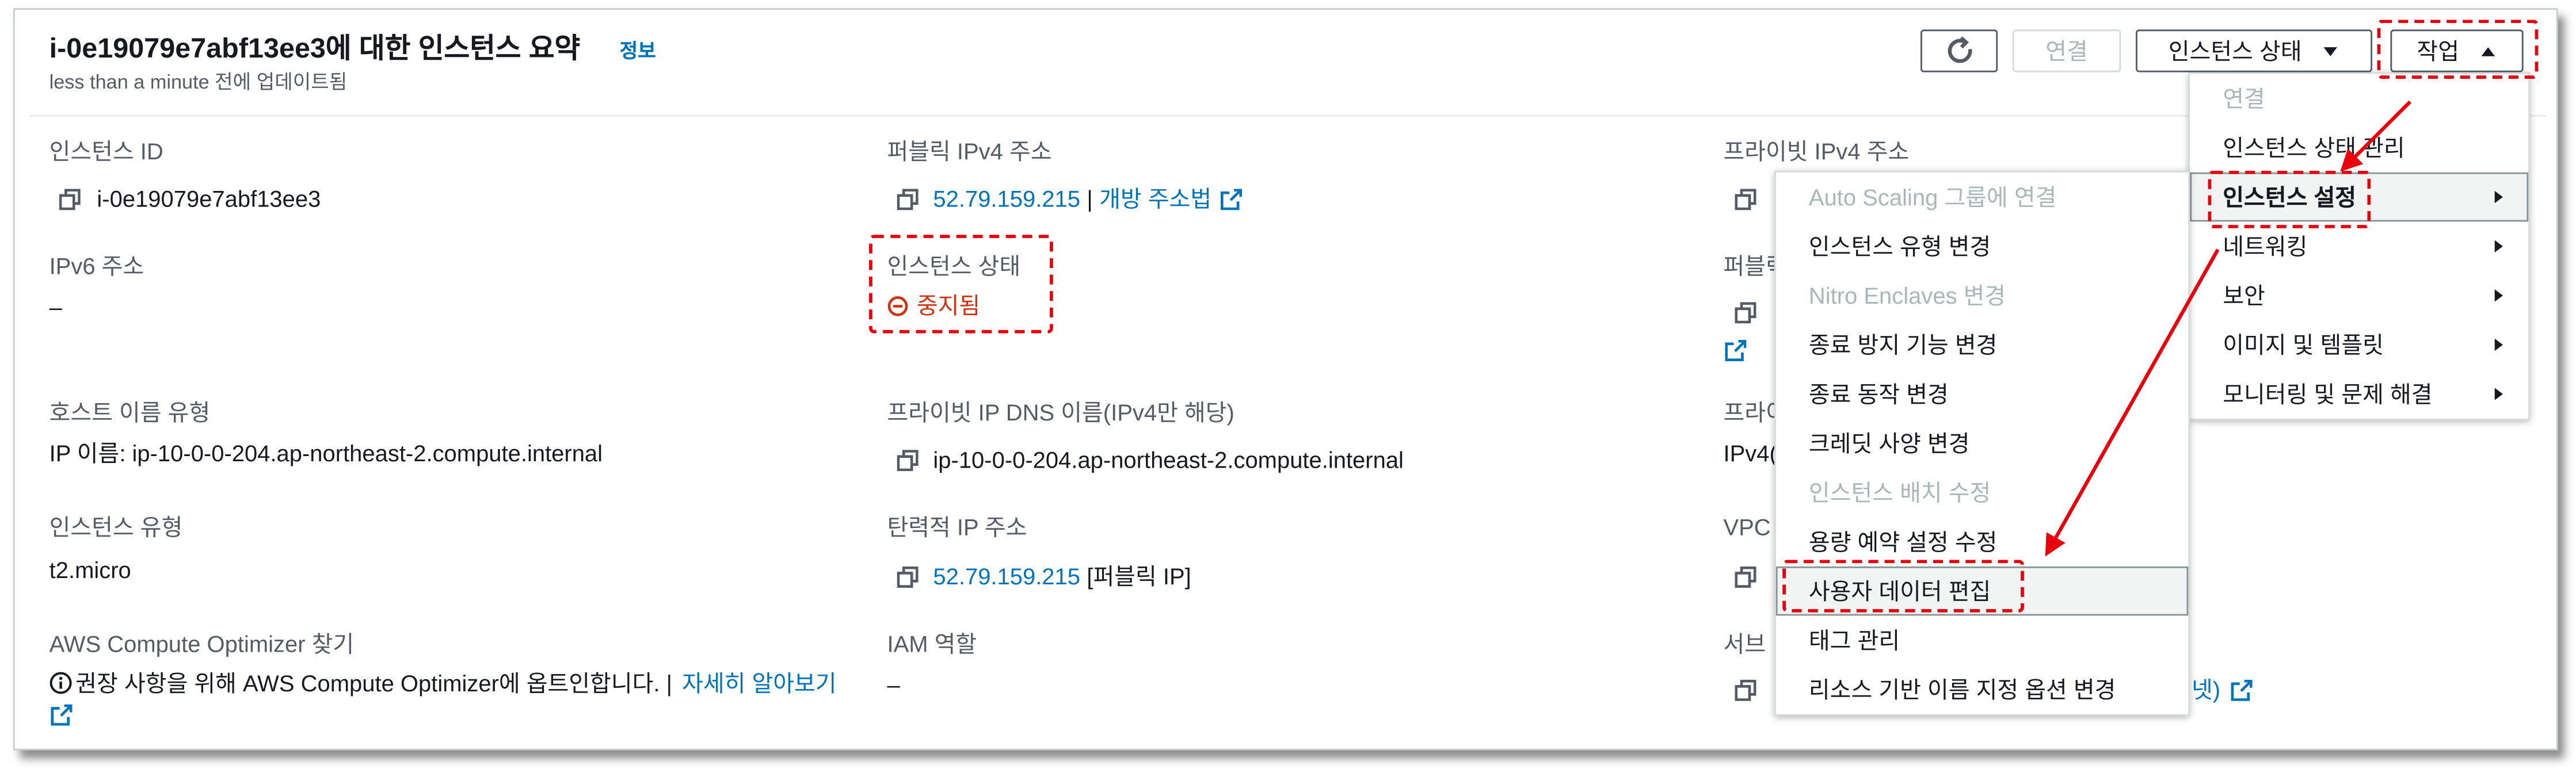 Image resolution: width=2576 pixels, height=773 pixels. Describe the element at coordinates (2132, 402) in the screenshot. I see `annotation-arrow-to-edit-user-data` at that location.